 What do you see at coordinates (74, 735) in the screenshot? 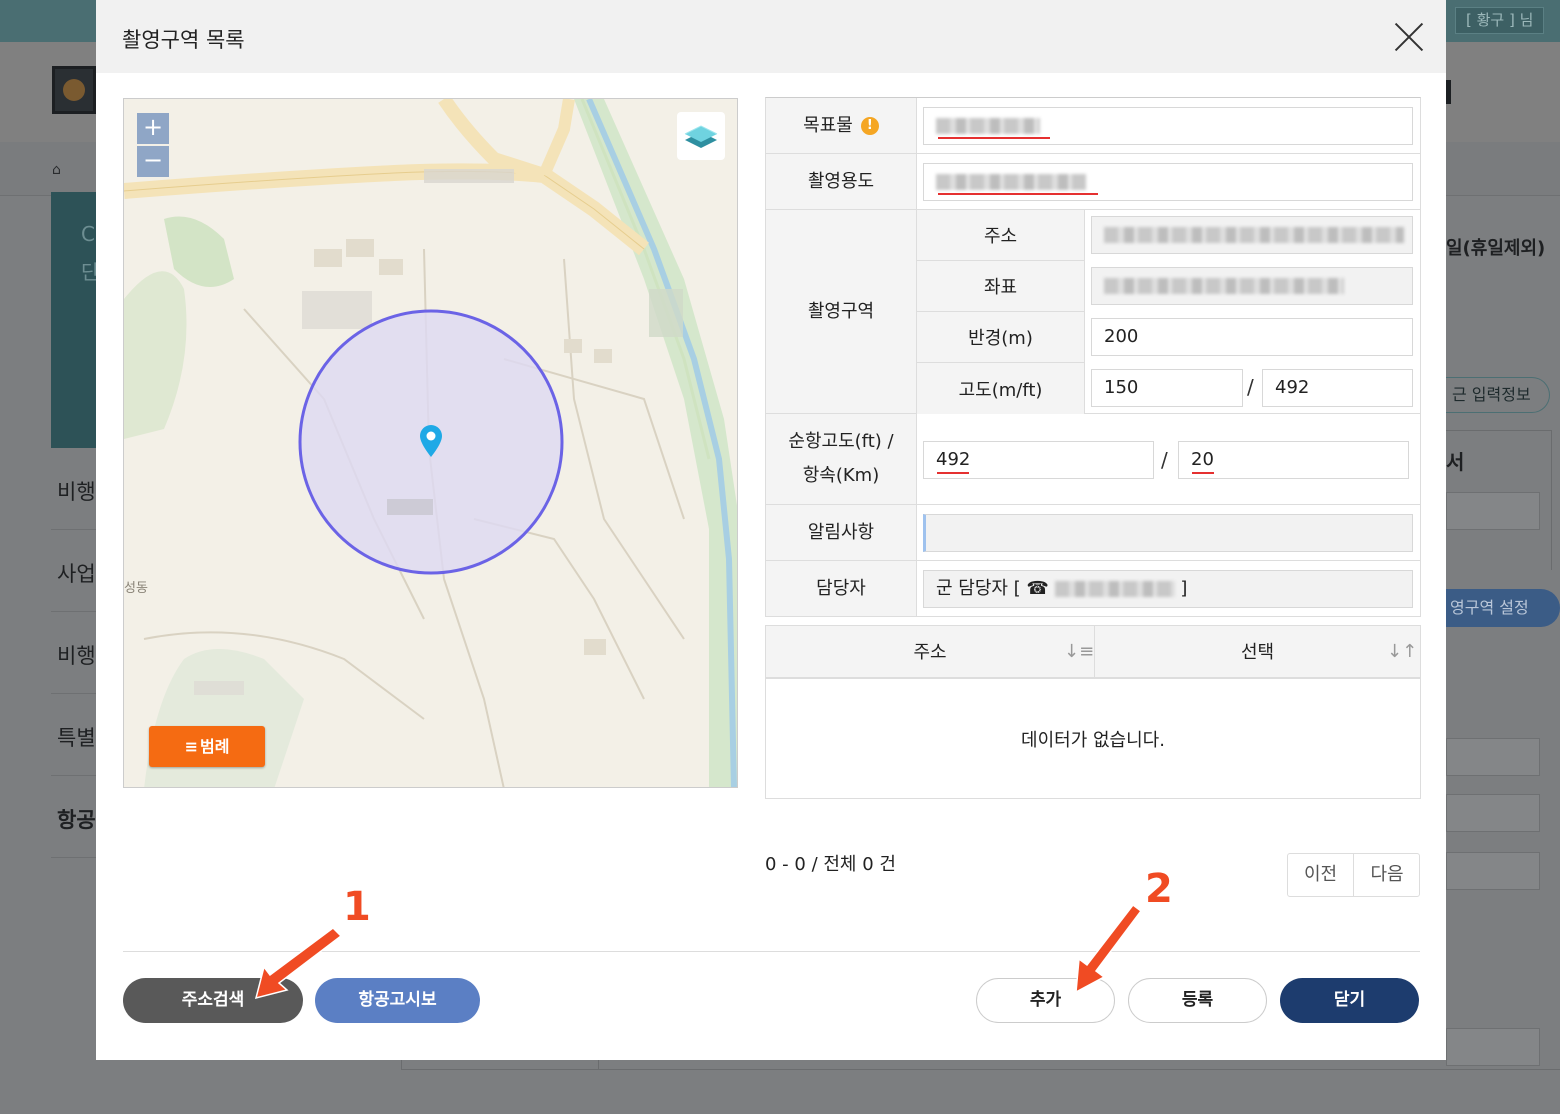
I see `side-menu-item: 특별` at bounding box center [74, 735].